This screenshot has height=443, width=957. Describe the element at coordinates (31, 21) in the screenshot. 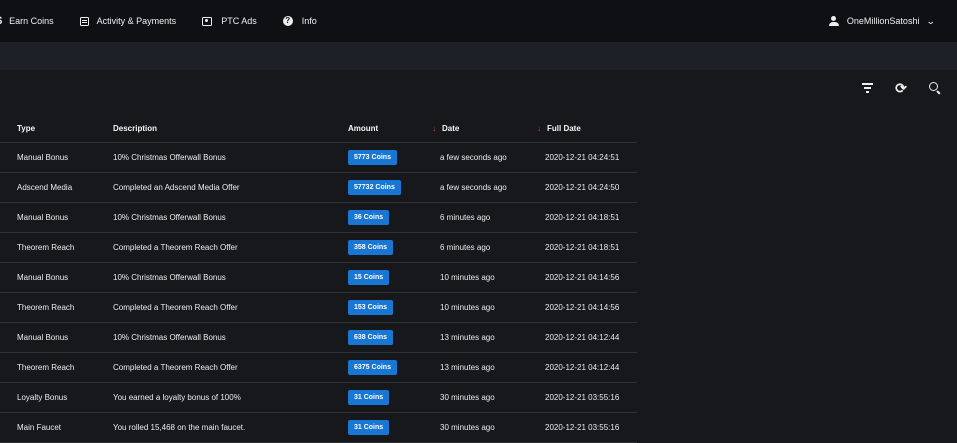

I see `nav-earn-coins-label: Earn Coins` at that location.